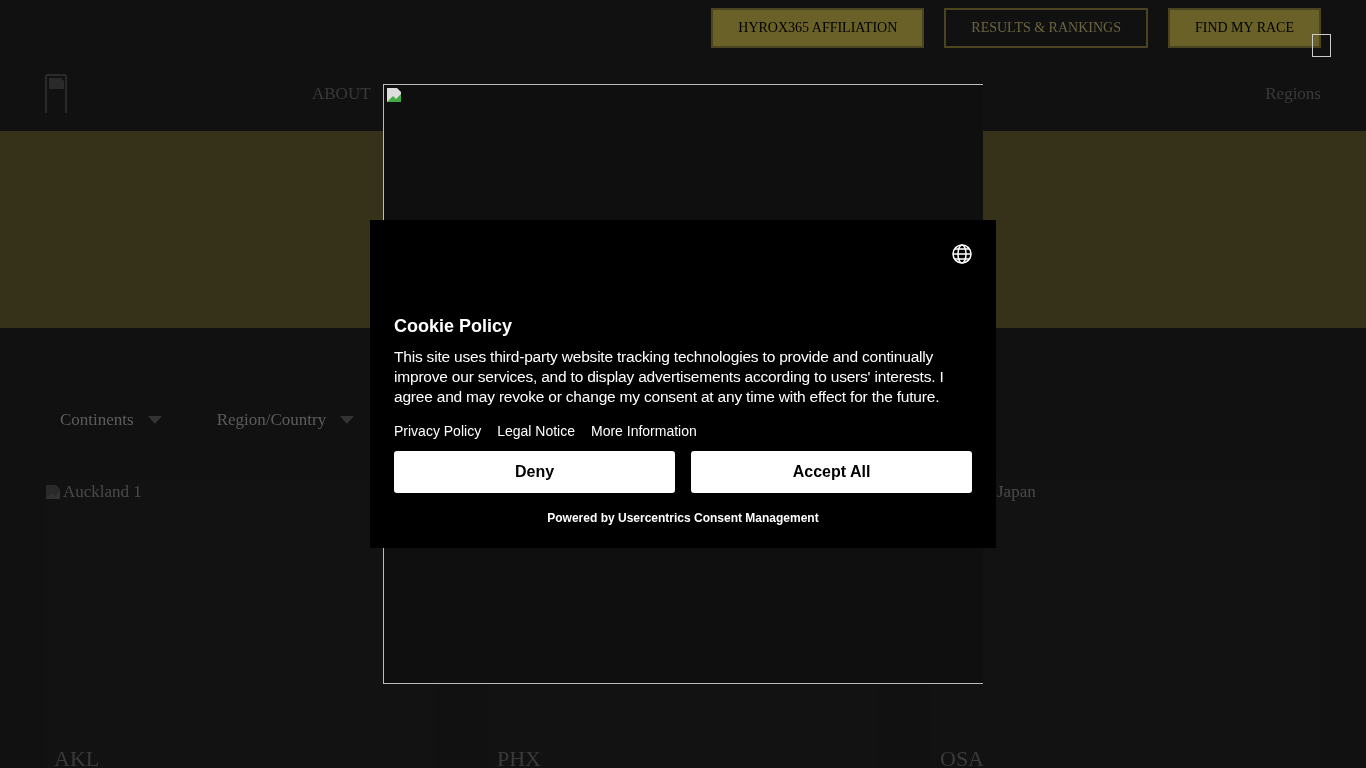  What do you see at coordinates (534, 472) in the screenshot?
I see `consent-button: Deny` at bounding box center [534, 472].